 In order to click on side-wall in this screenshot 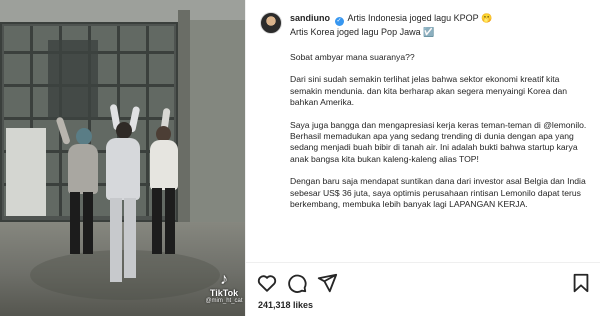, I will do `click(217, 125)`.